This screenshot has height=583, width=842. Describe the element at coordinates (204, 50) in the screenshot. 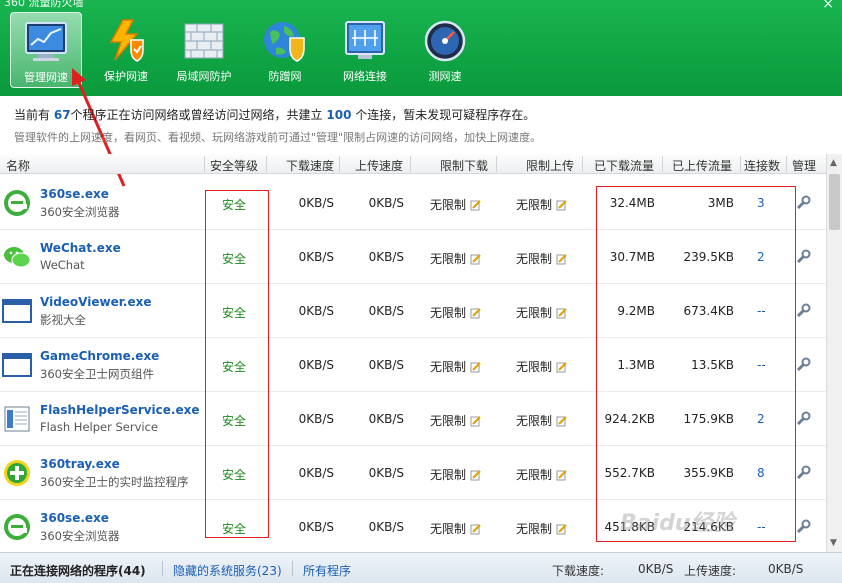

I see `toolbar-button-lan-protect: 局域网防护` at that location.